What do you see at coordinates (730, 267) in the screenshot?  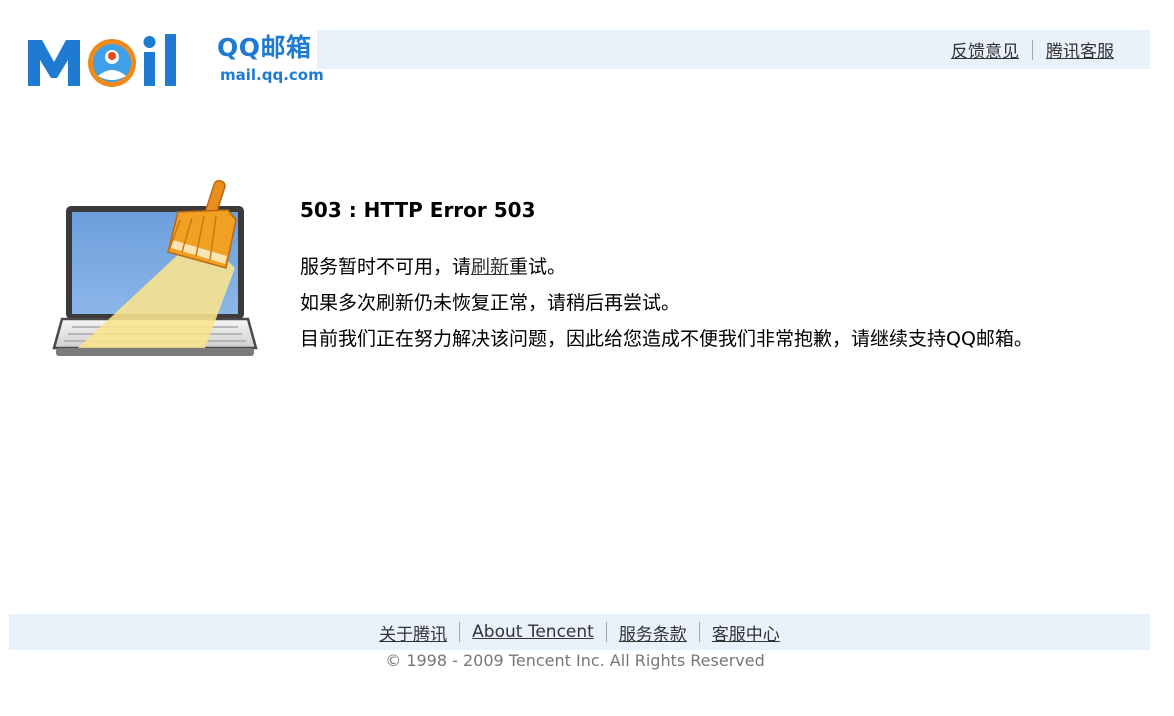 I see `error-message-line-1: 服务暂时不可用，请刷新重试。` at bounding box center [730, 267].